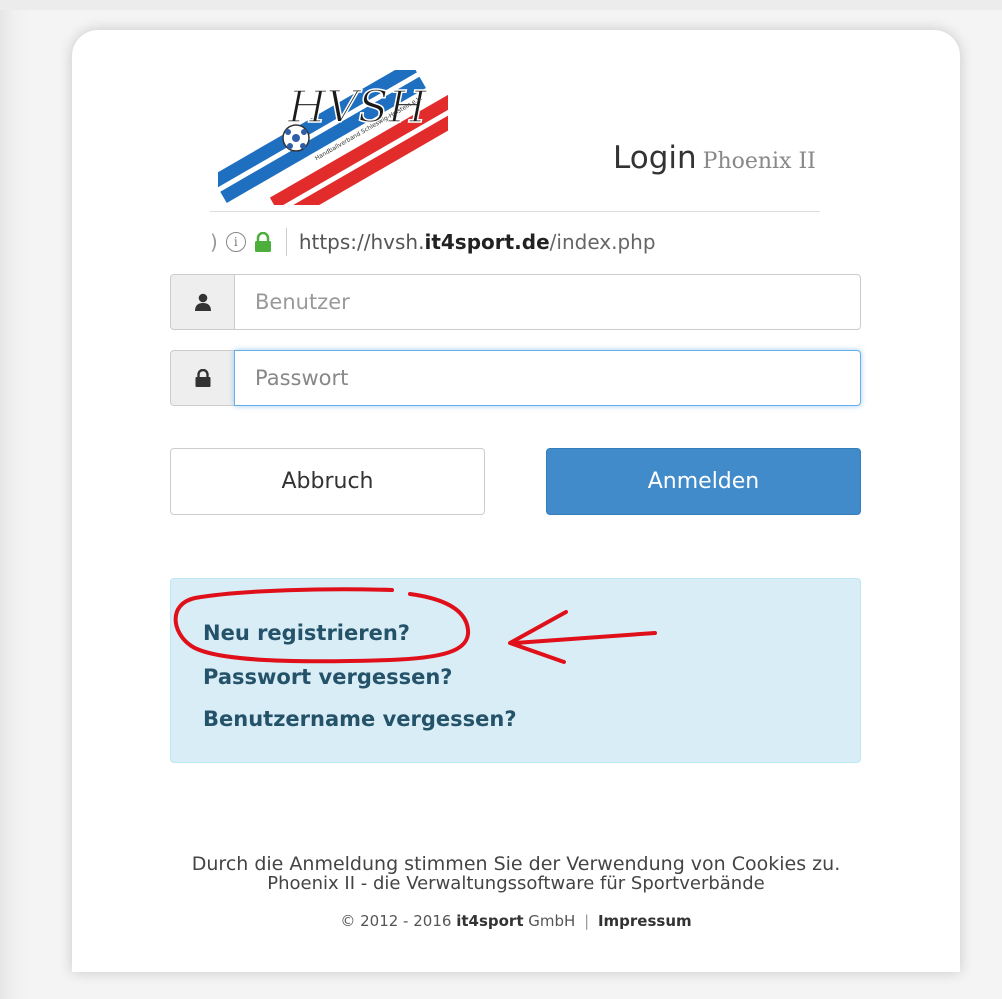  Describe the element at coordinates (759, 161) in the screenshot. I see `login-subtitle: Phoenix II` at that location.